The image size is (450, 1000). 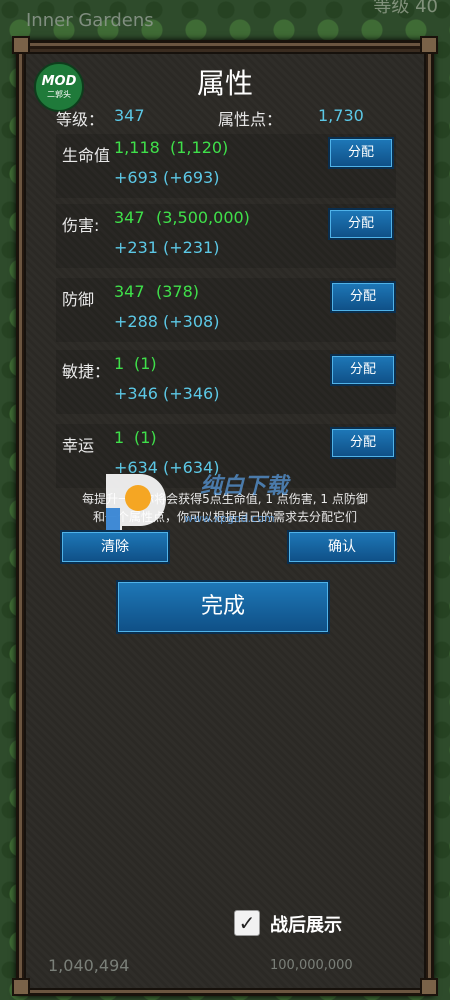 I want to click on stat-bonus: +693 (+693), so click(x=167, y=177).